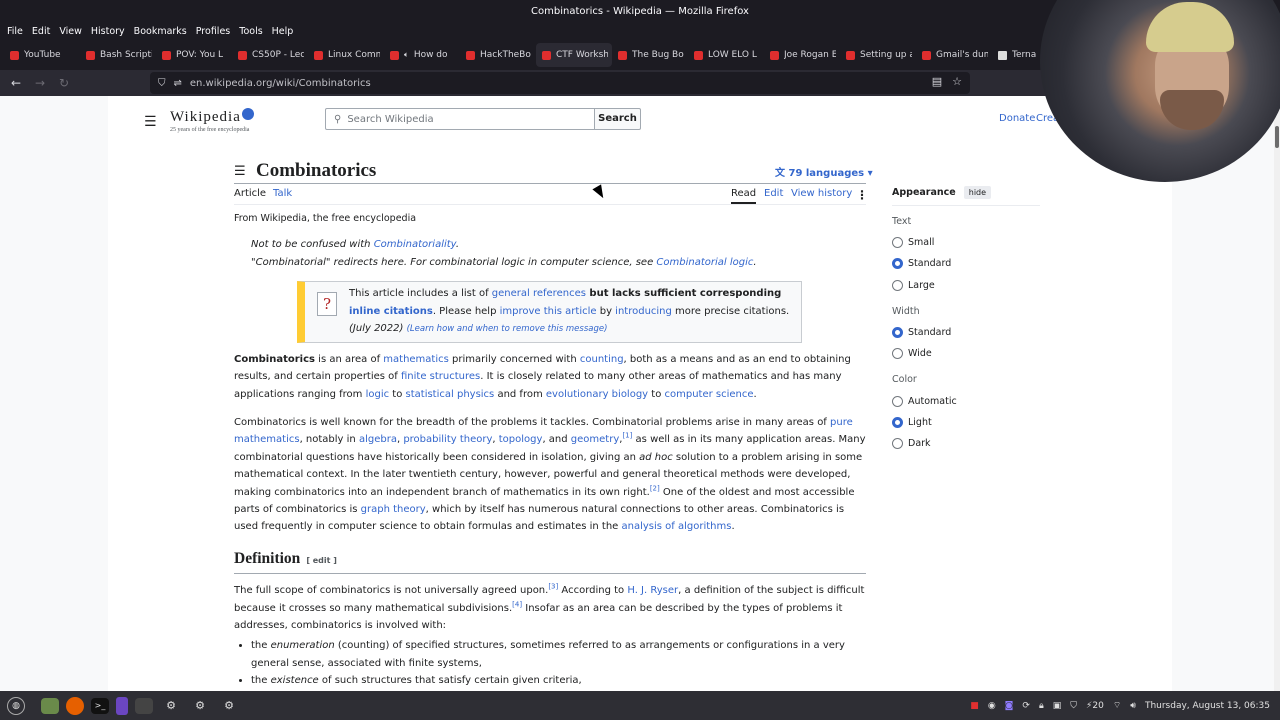 The image size is (1280, 720). I want to click on menu-history: History, so click(110, 32).